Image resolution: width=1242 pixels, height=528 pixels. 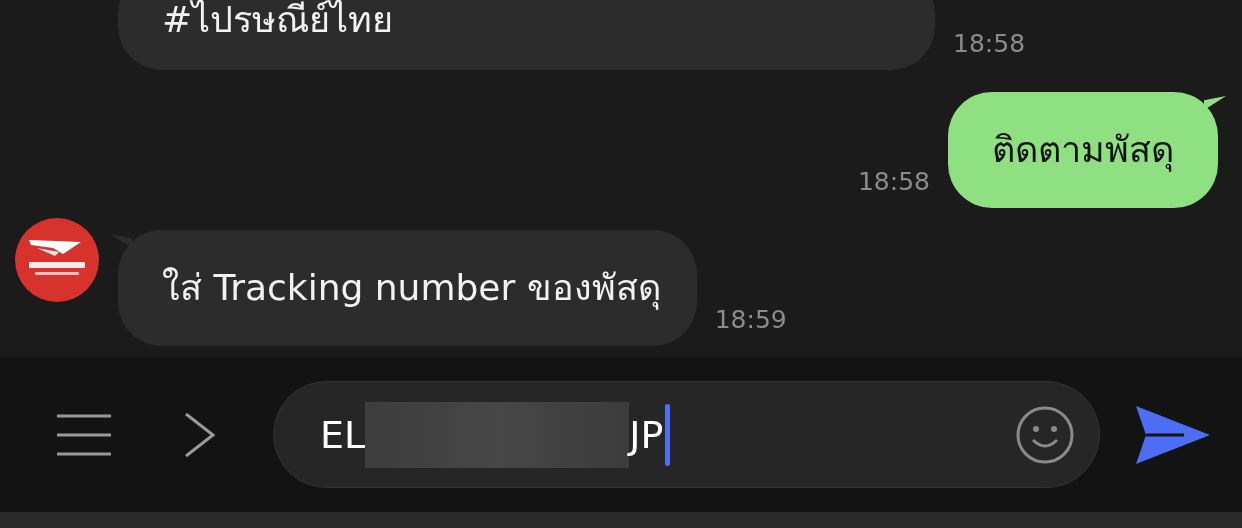 I want to click on smiley-icon, so click(x=1045, y=434).